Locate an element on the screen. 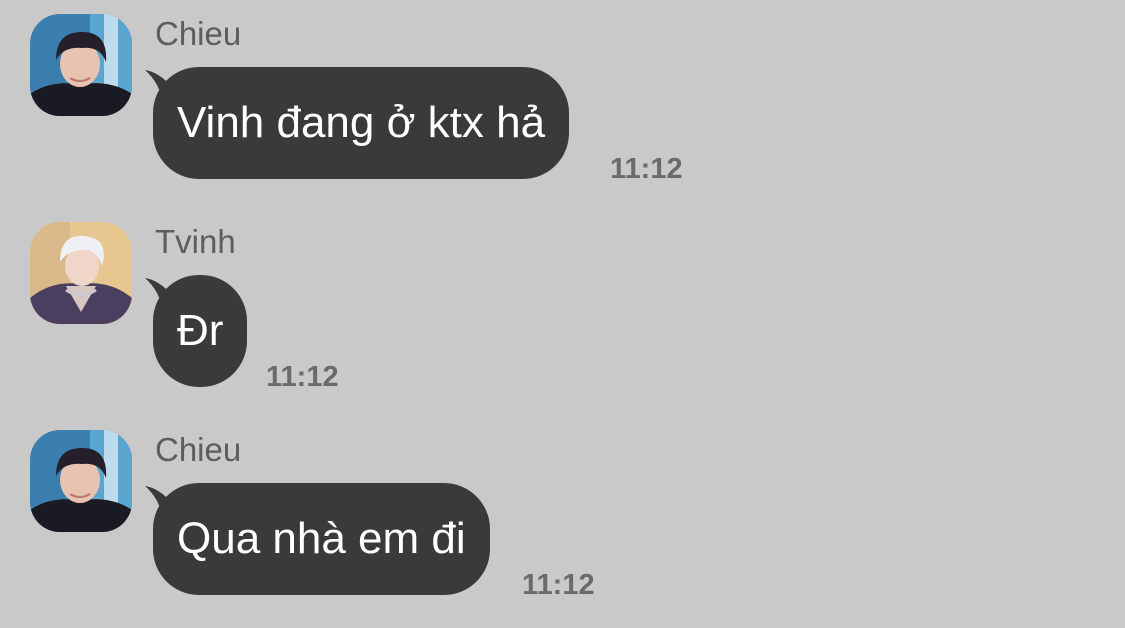 This screenshot has height=628, width=1125. message-bubble: Vinh đang ở ktx hả is located at coordinates (361, 123).